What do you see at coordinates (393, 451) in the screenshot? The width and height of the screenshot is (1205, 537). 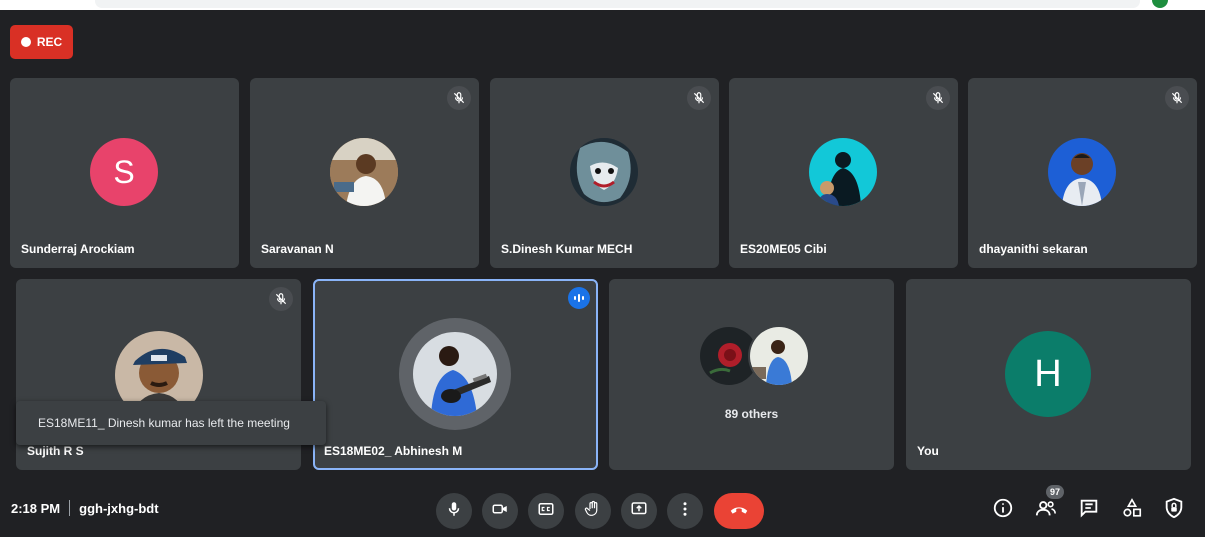 I see `participant-name: ES18ME02_ Abhinesh M` at bounding box center [393, 451].